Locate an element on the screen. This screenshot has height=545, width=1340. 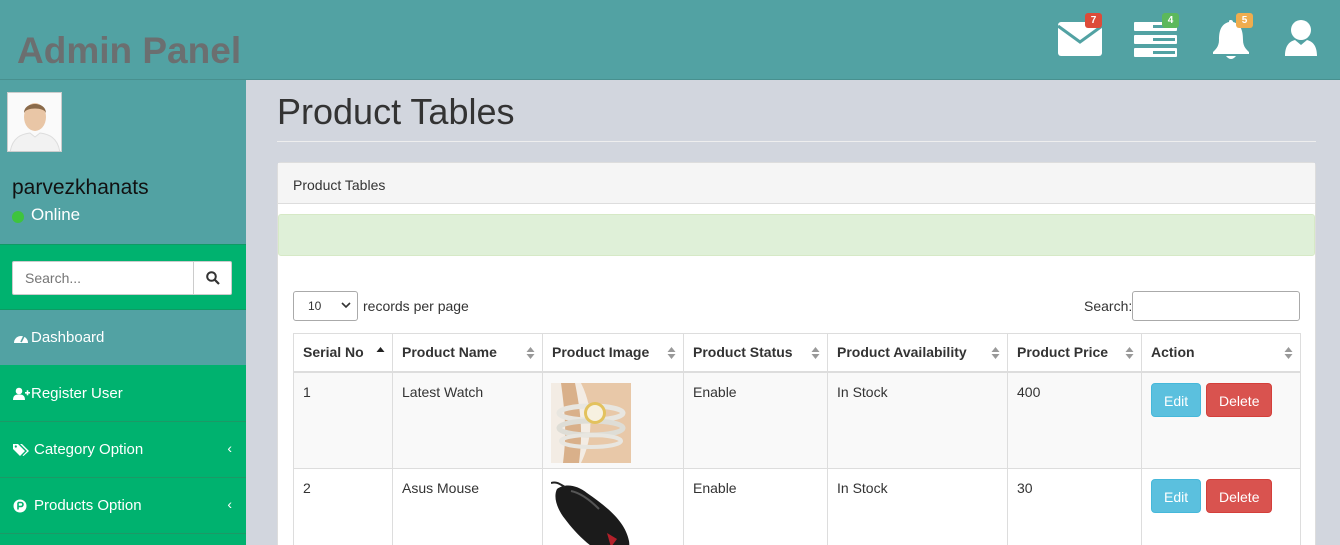
table-search-label: Search: is located at coordinates (1108, 306).